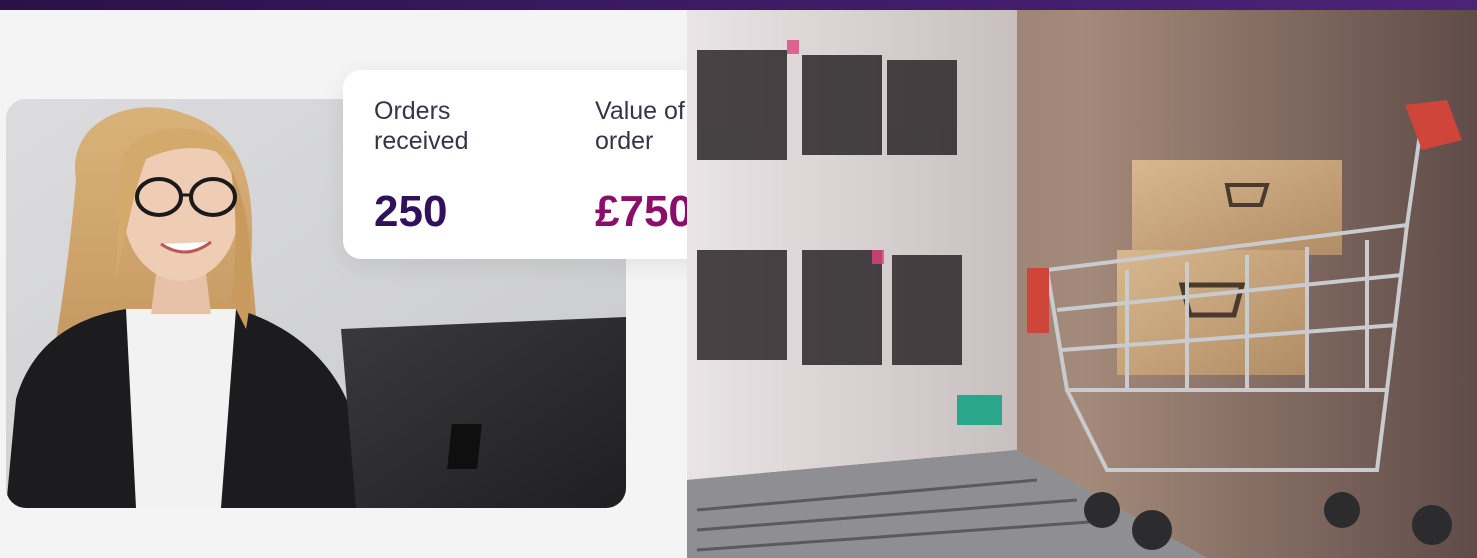 This screenshot has width=1477, height=558. I want to click on orders-received-stat: Orders received 250, so click(444, 166).